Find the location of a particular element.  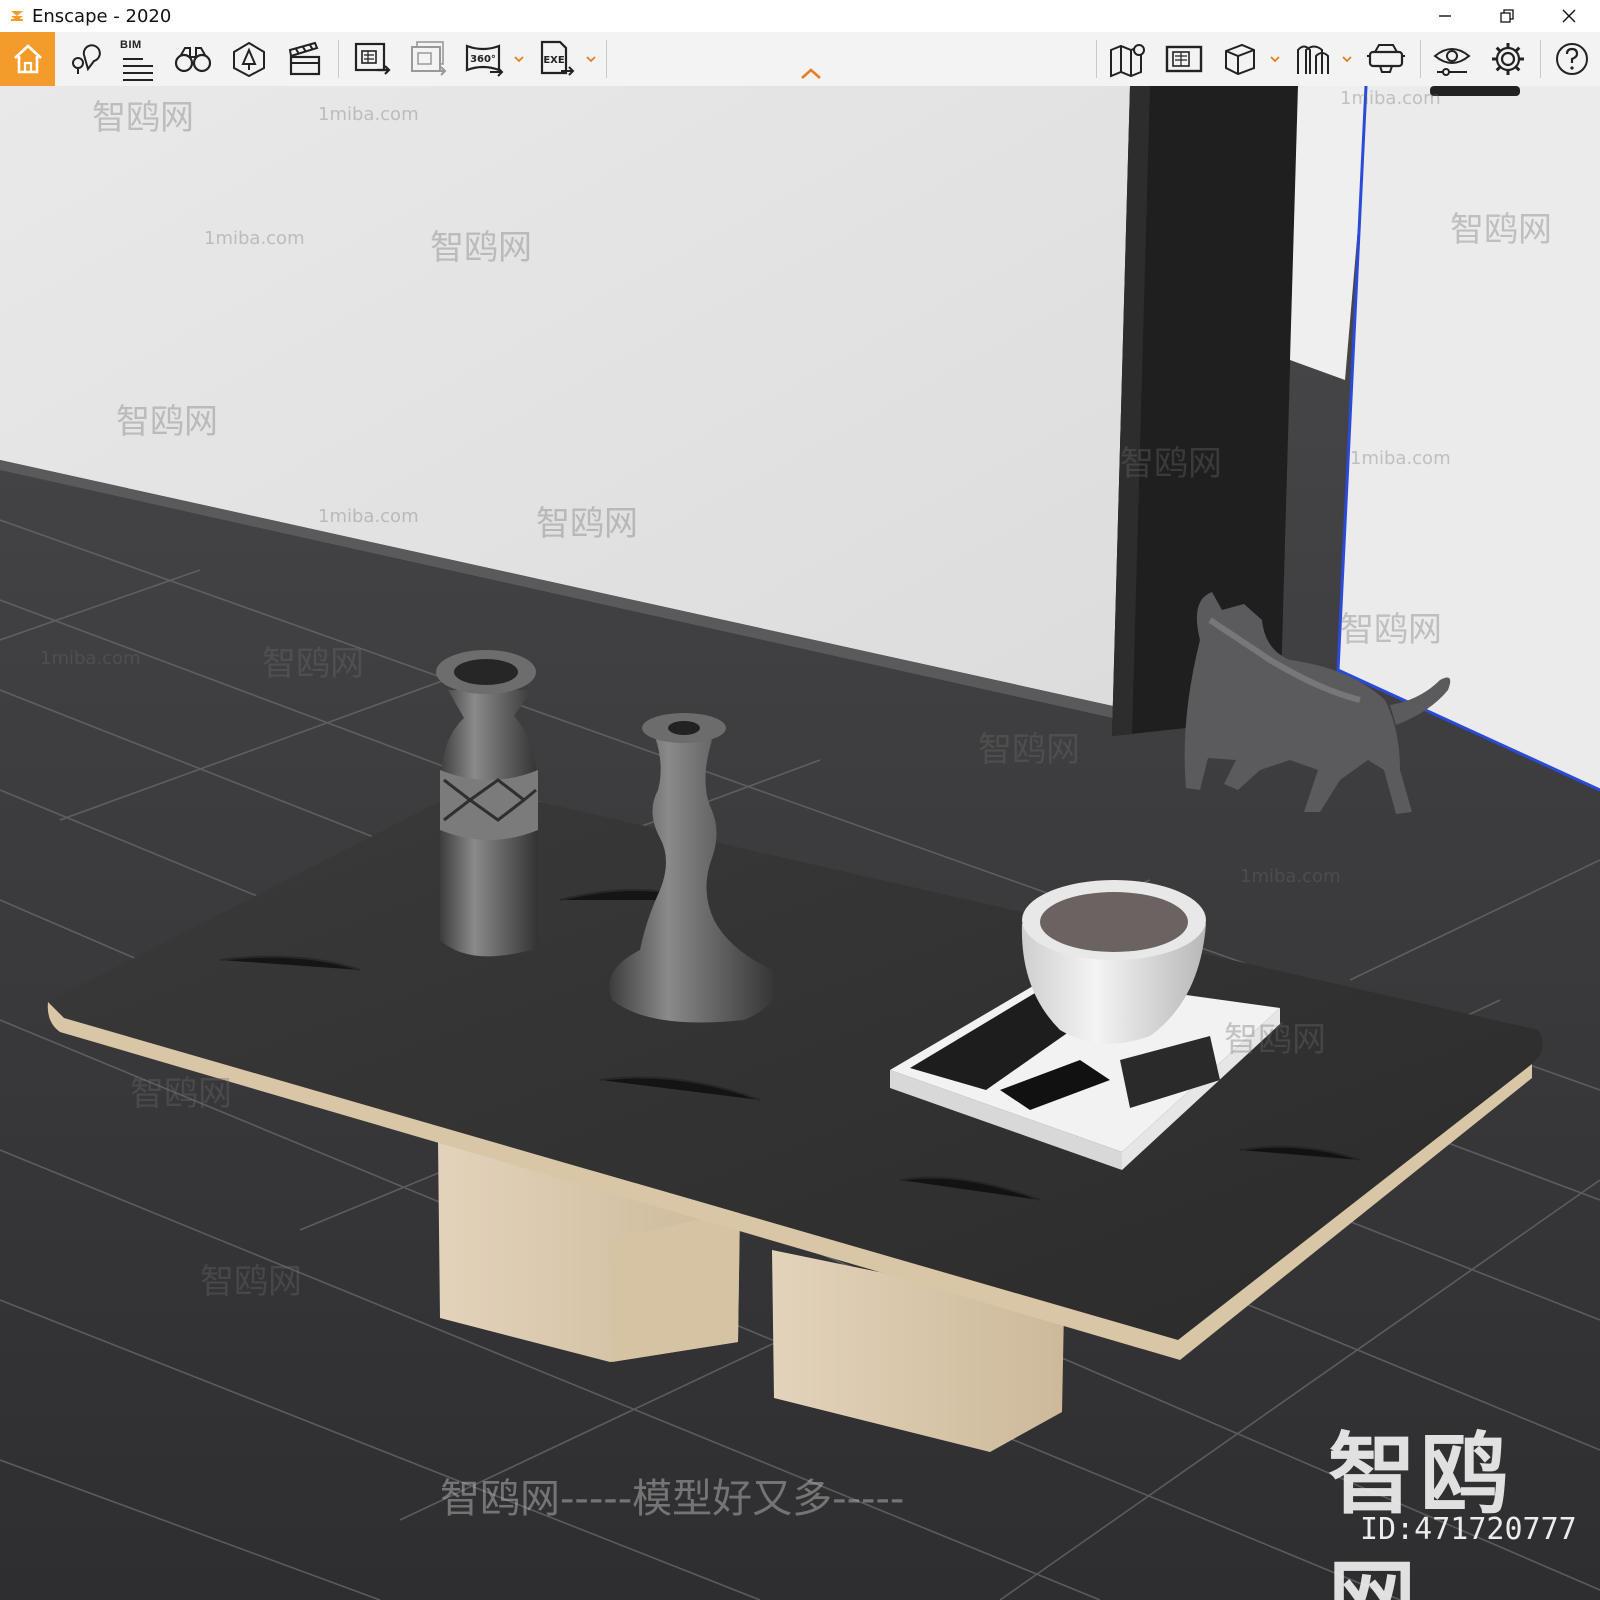

capture-screen-icon is located at coordinates (1184, 59).